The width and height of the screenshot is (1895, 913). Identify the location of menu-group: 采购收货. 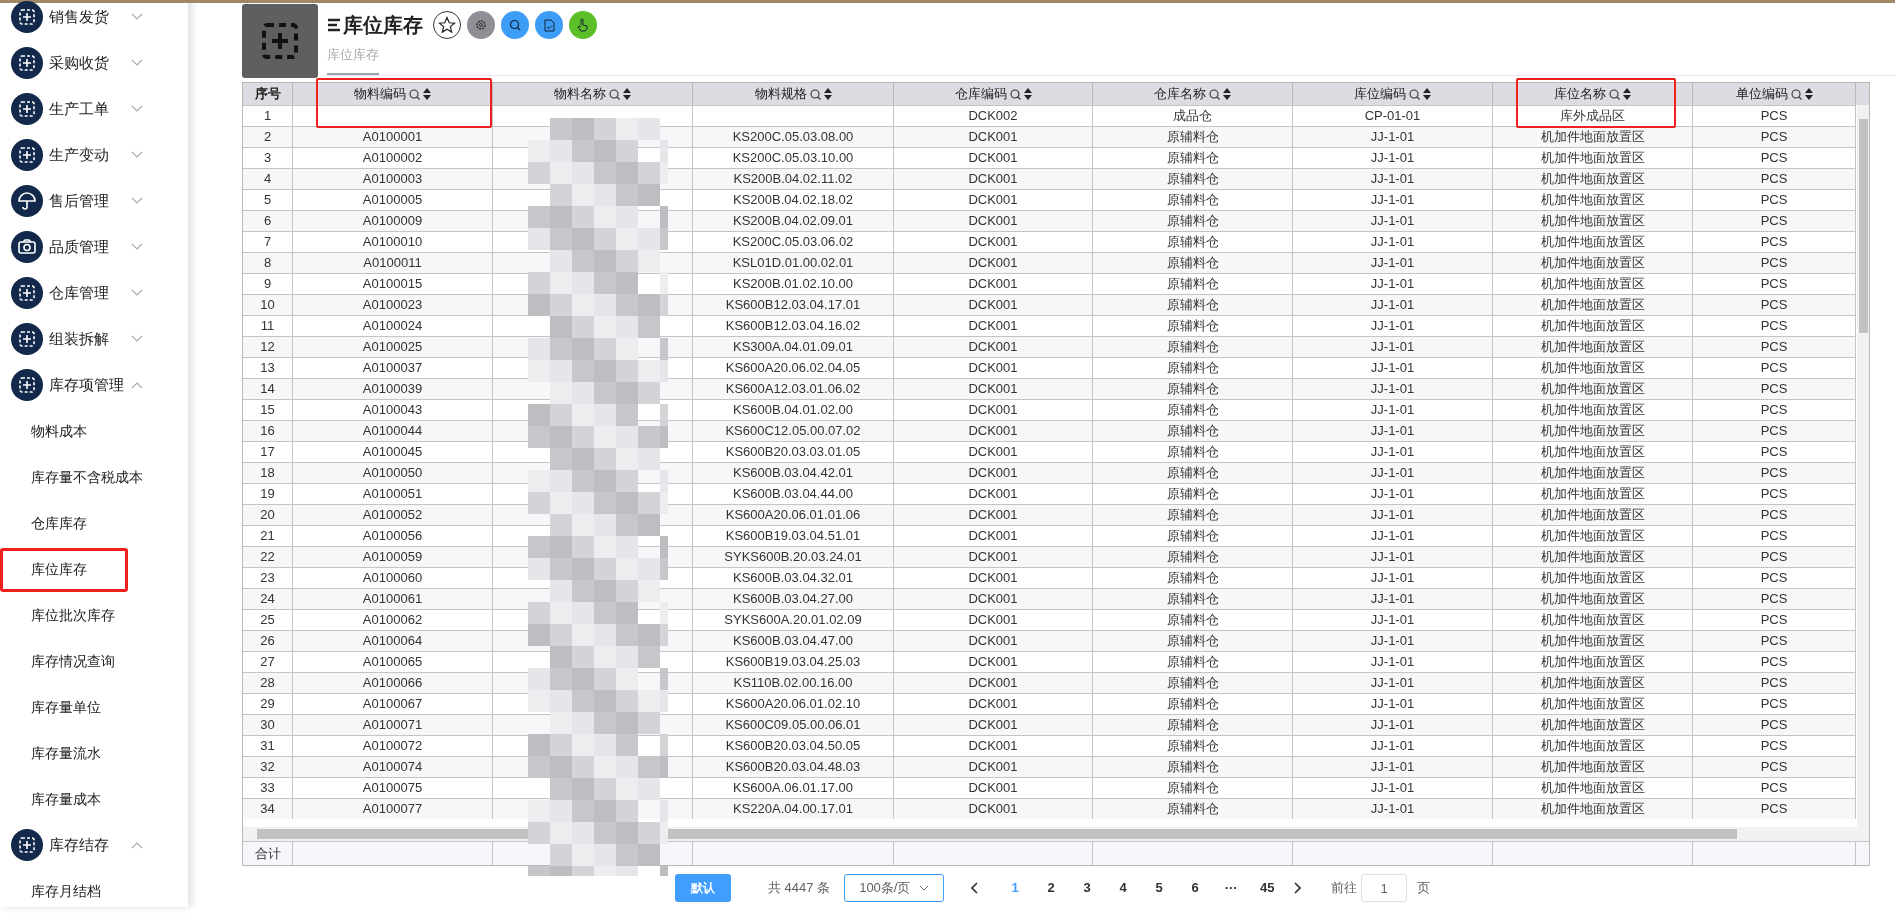
(94, 63).